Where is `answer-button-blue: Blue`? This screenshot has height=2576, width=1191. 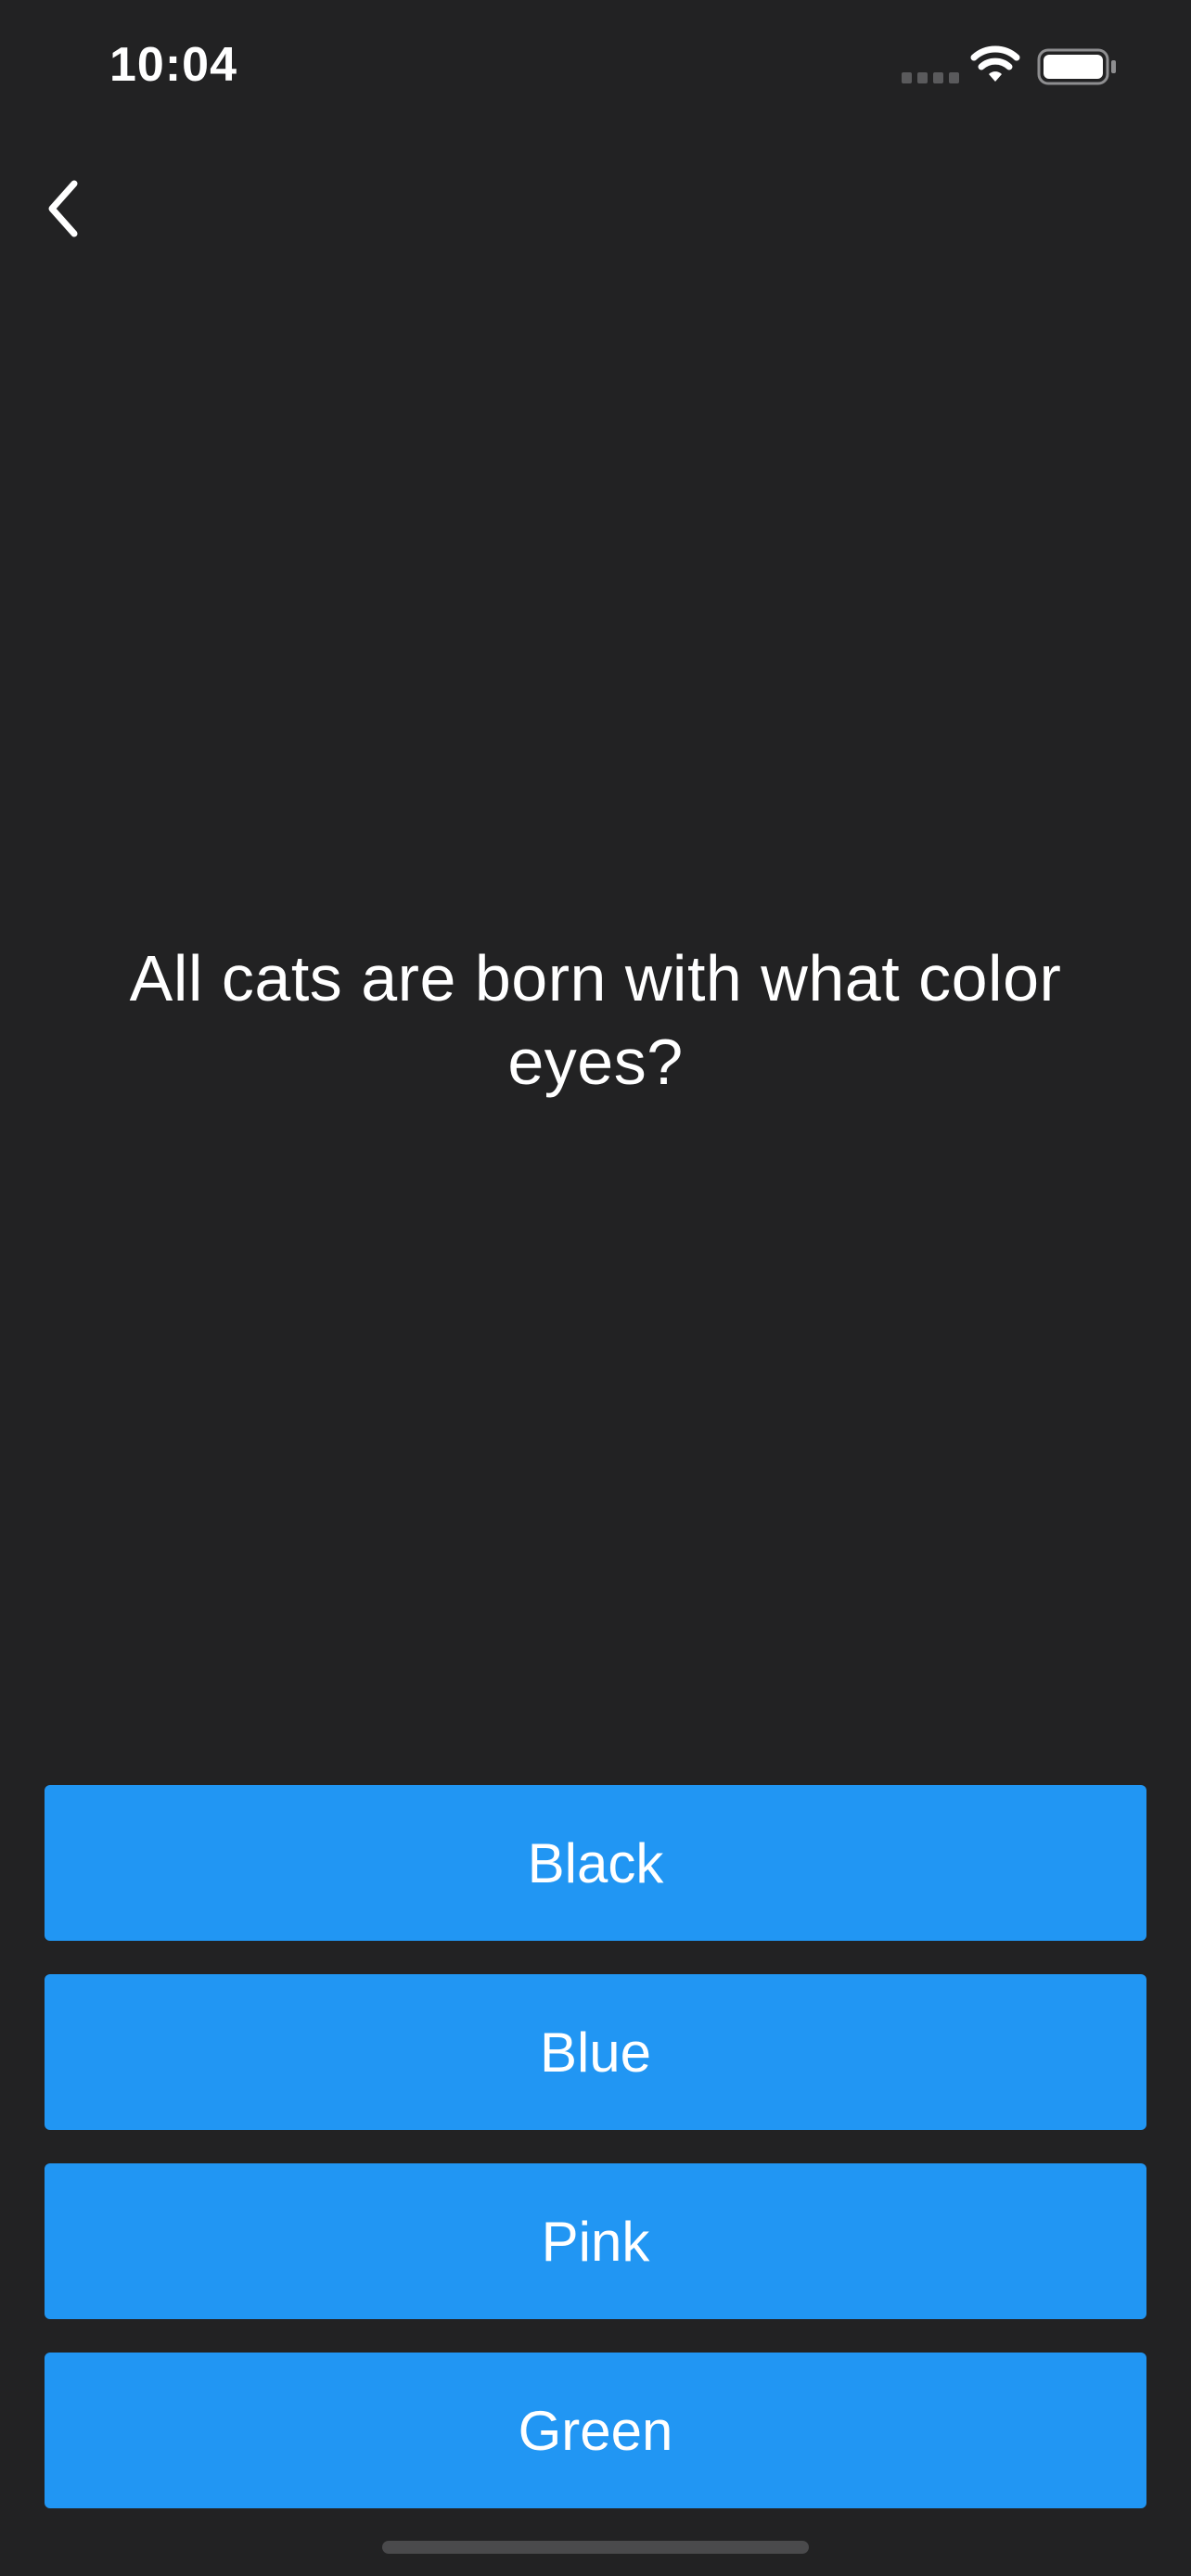 answer-button-blue: Blue is located at coordinates (595, 2052).